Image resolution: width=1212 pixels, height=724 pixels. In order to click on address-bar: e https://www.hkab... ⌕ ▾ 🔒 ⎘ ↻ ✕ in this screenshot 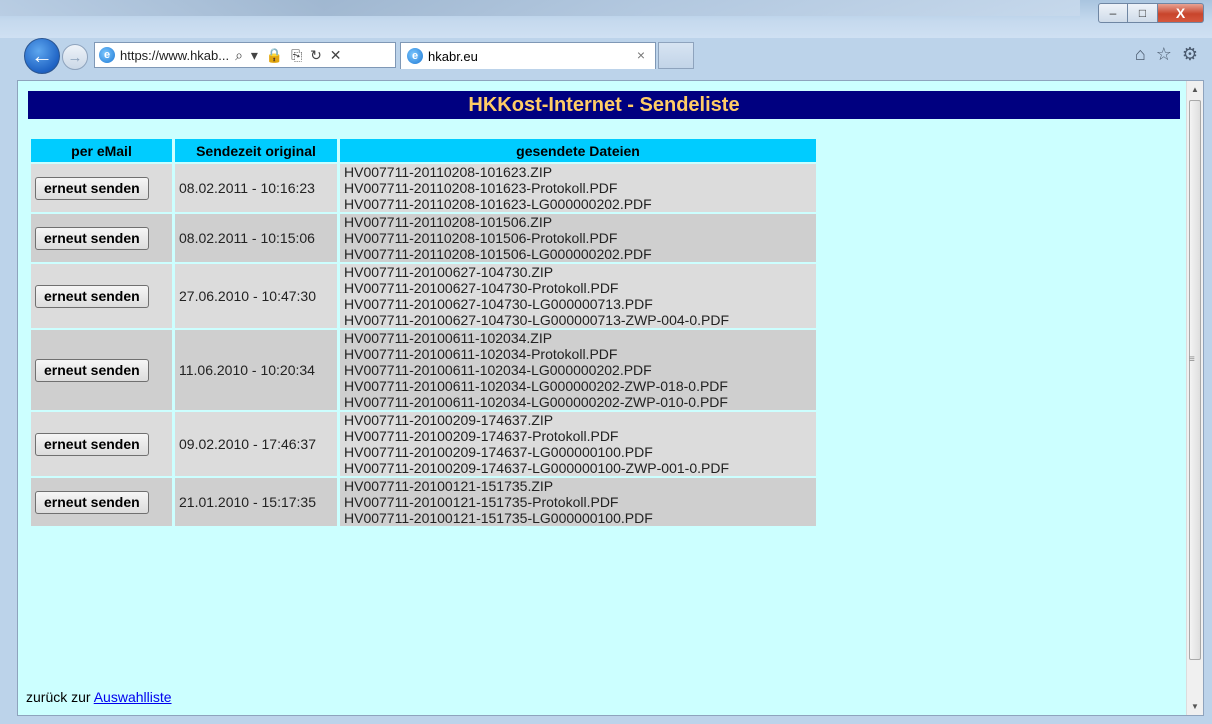, I will do `click(245, 55)`.